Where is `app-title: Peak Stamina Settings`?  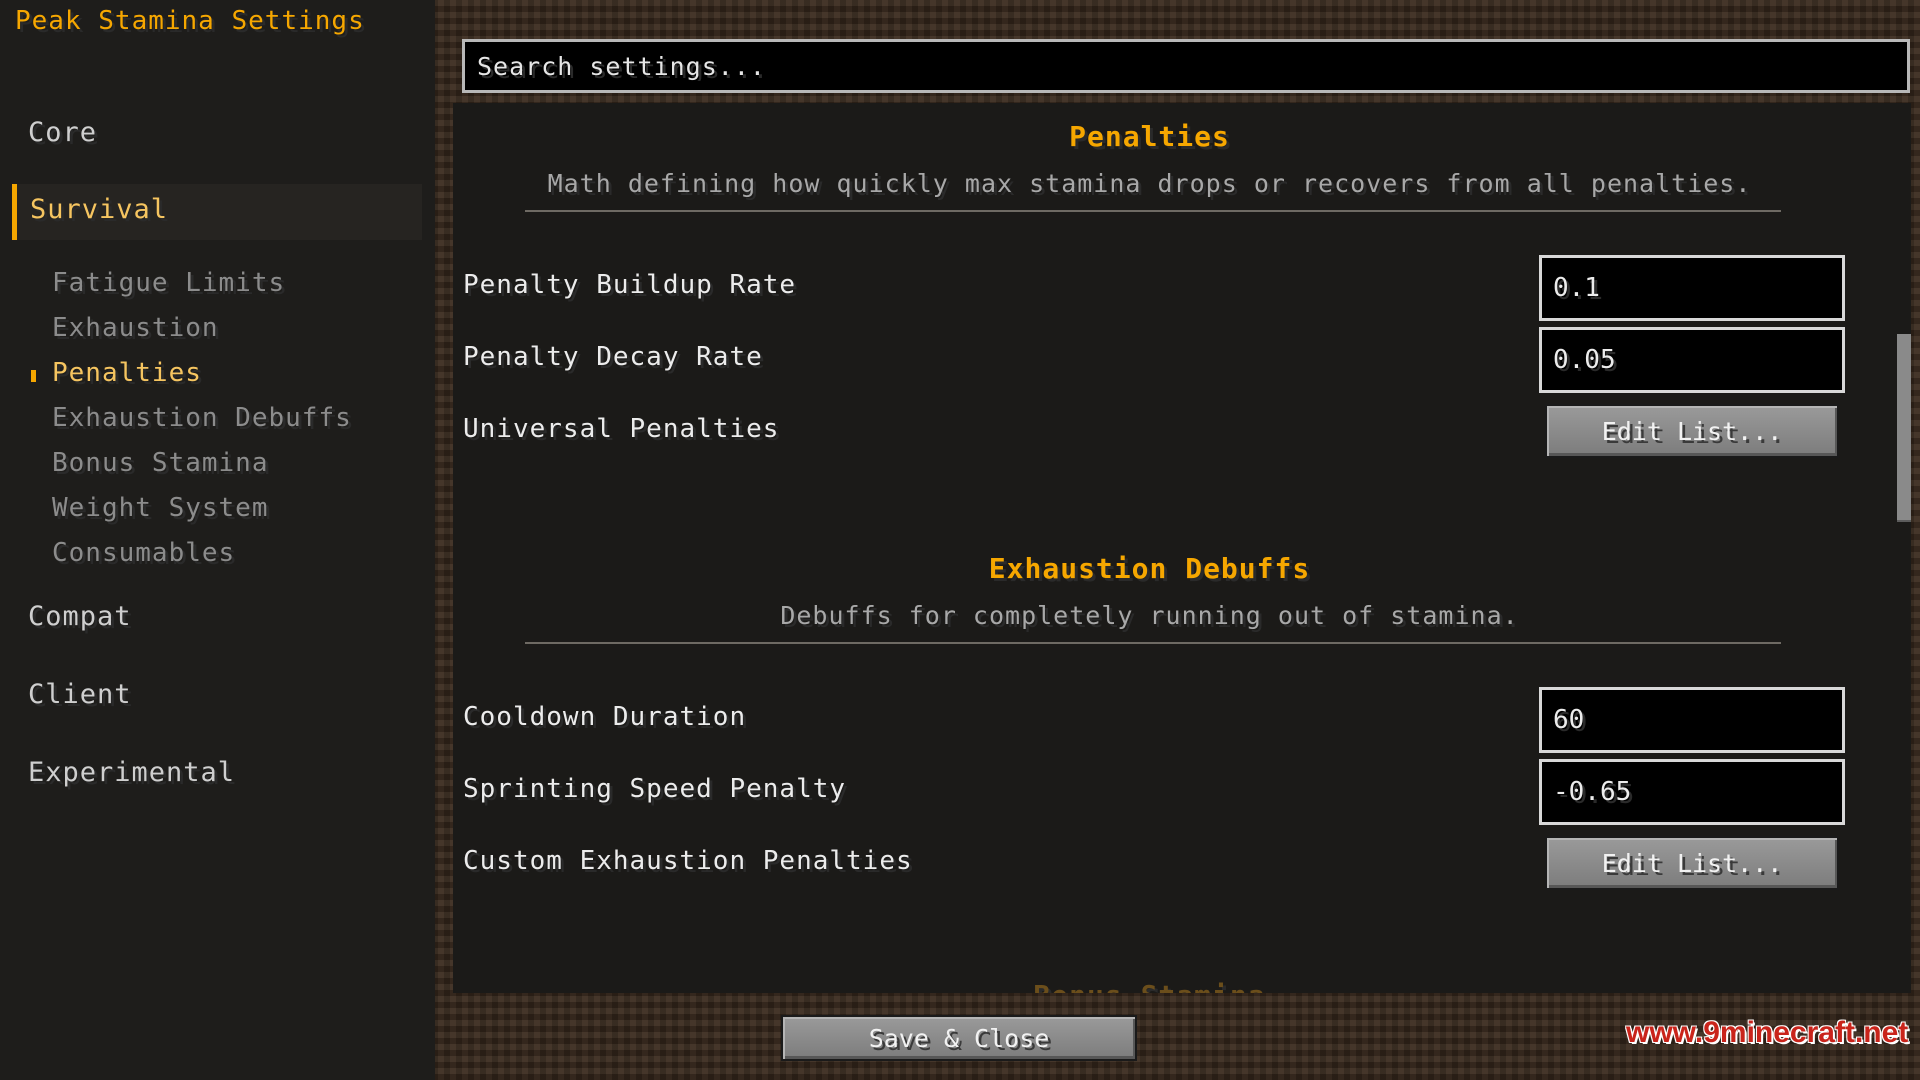 app-title: Peak Stamina Settings is located at coordinates (190, 21).